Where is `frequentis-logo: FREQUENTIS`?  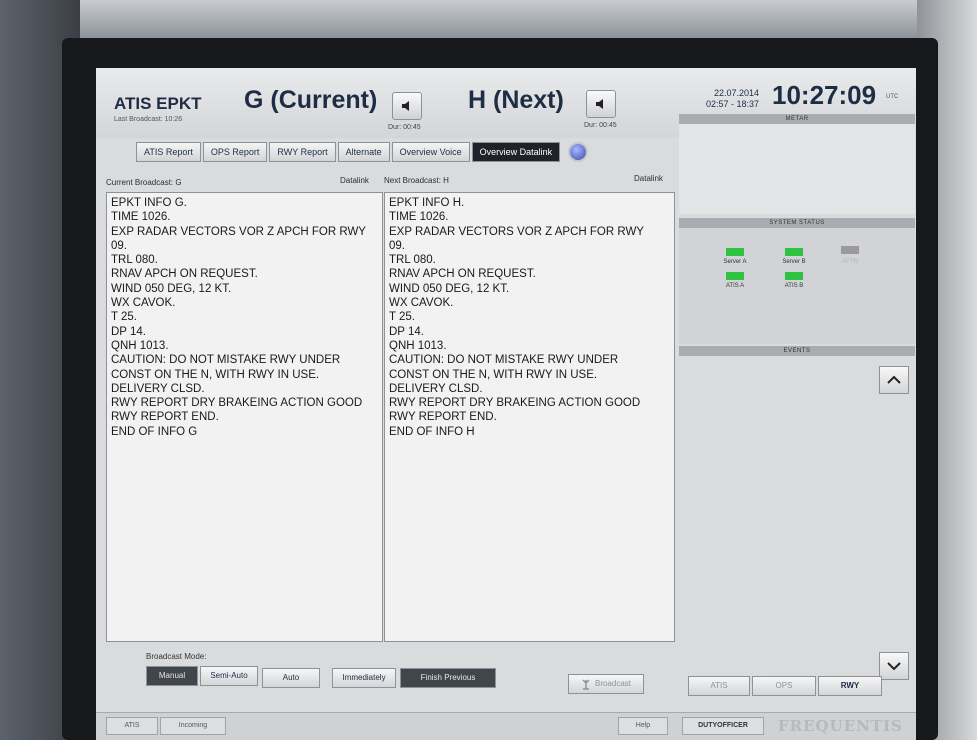 frequentis-logo: FREQUENTIS is located at coordinates (840, 726).